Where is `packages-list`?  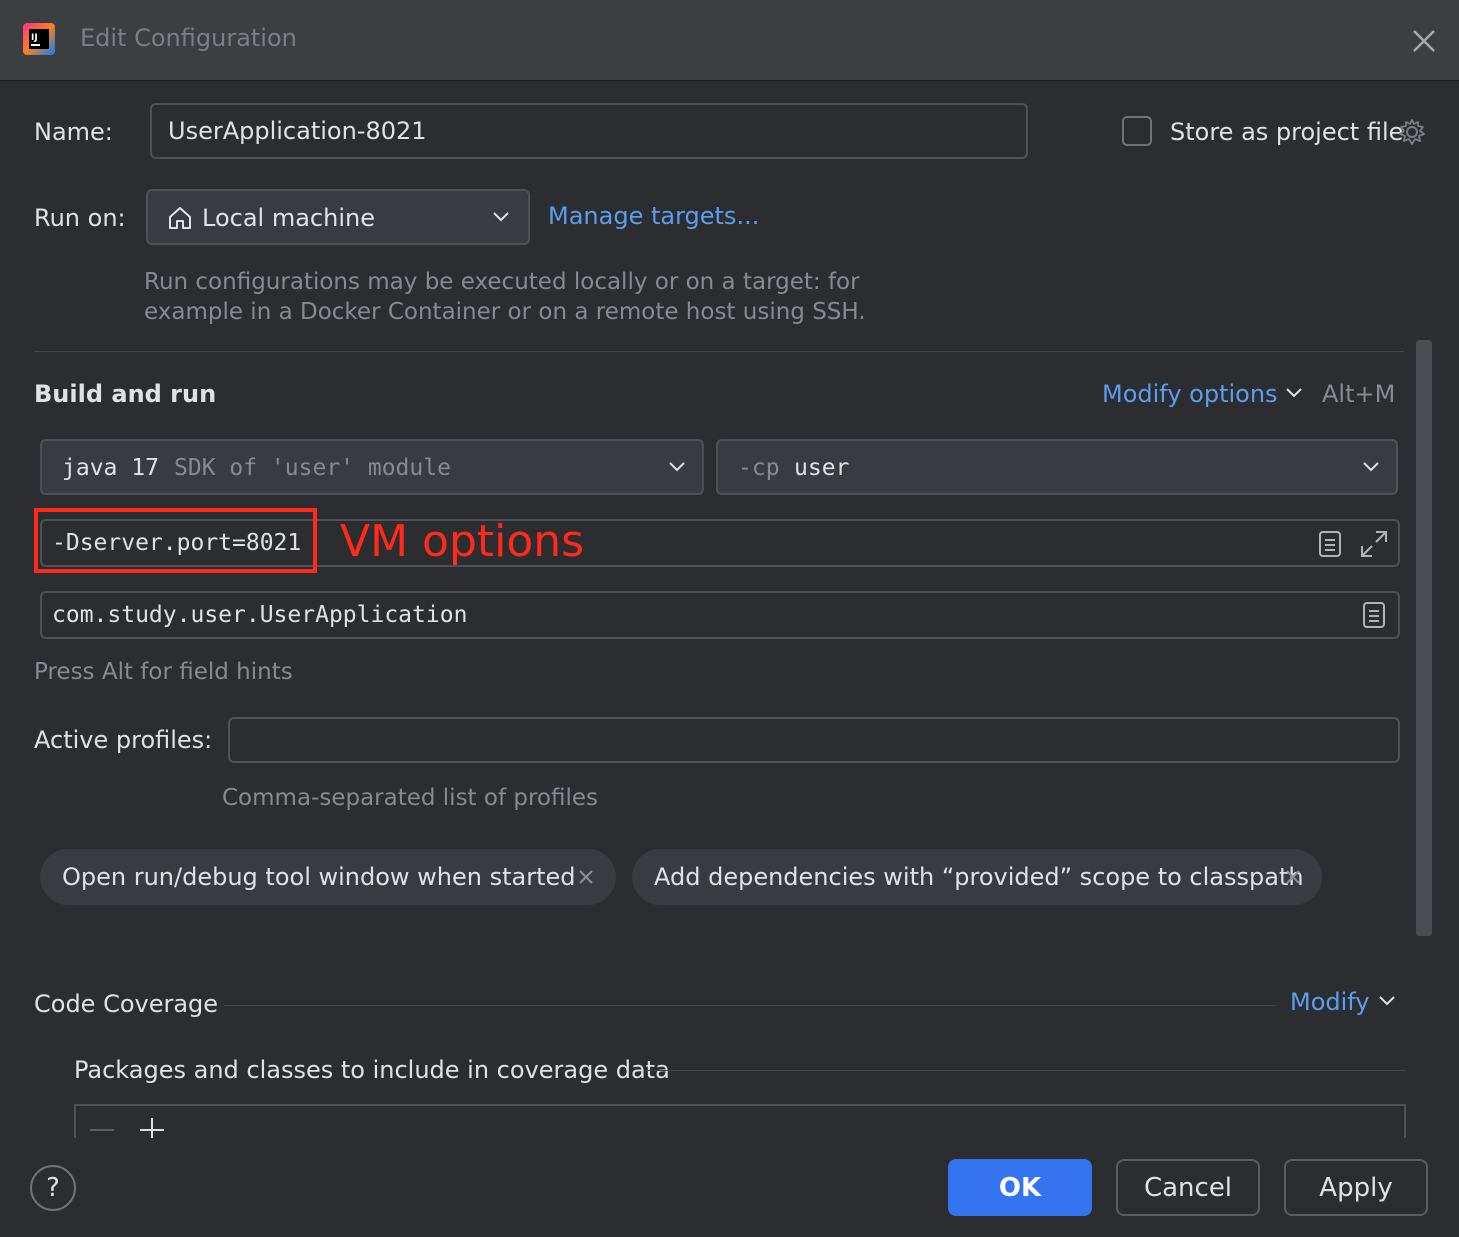 packages-list is located at coordinates (740, 1123).